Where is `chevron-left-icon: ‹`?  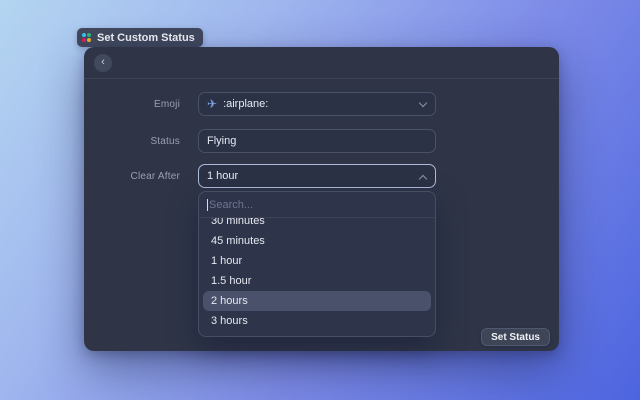
chevron-left-icon: ‹ is located at coordinates (103, 62).